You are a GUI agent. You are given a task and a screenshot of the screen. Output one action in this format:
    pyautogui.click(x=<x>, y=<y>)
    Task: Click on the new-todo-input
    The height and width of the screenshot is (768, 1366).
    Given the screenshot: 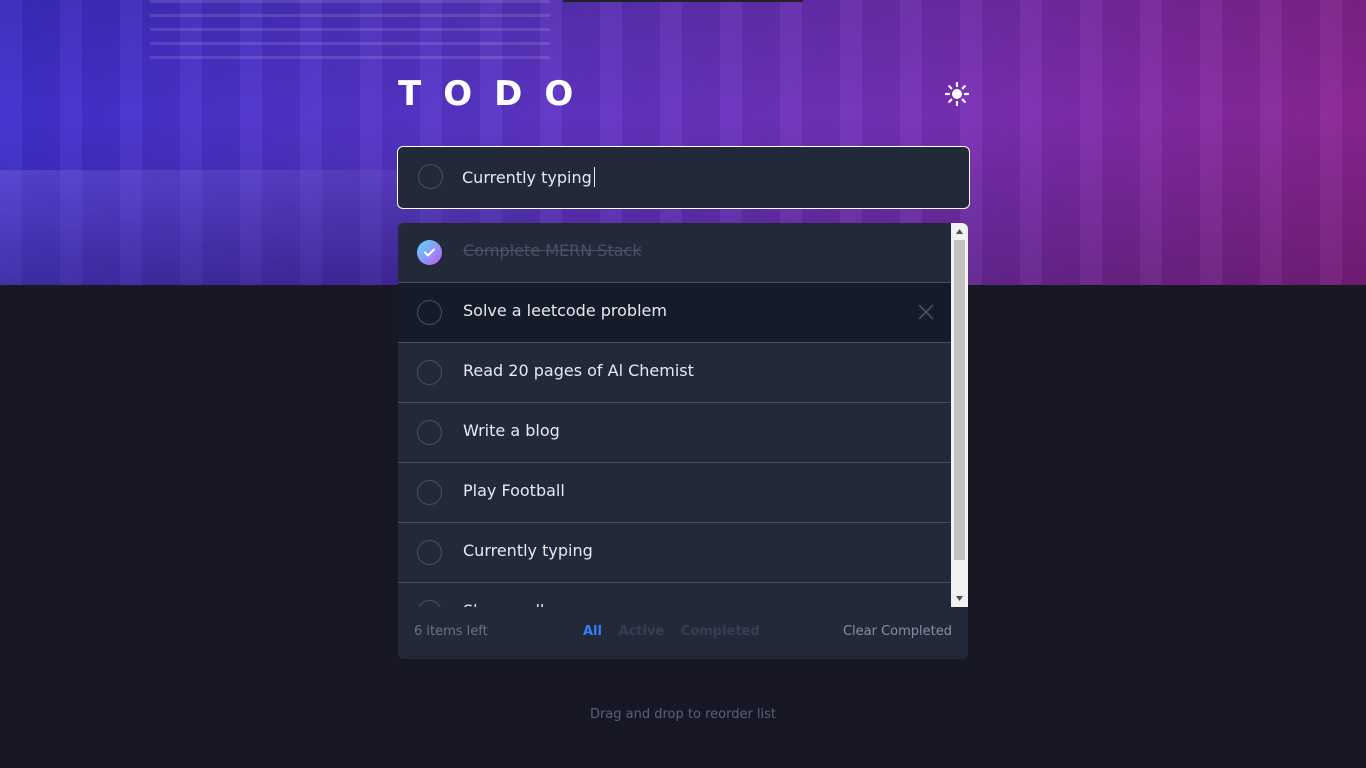 What is the action you would take?
    pyautogui.click(x=702, y=177)
    